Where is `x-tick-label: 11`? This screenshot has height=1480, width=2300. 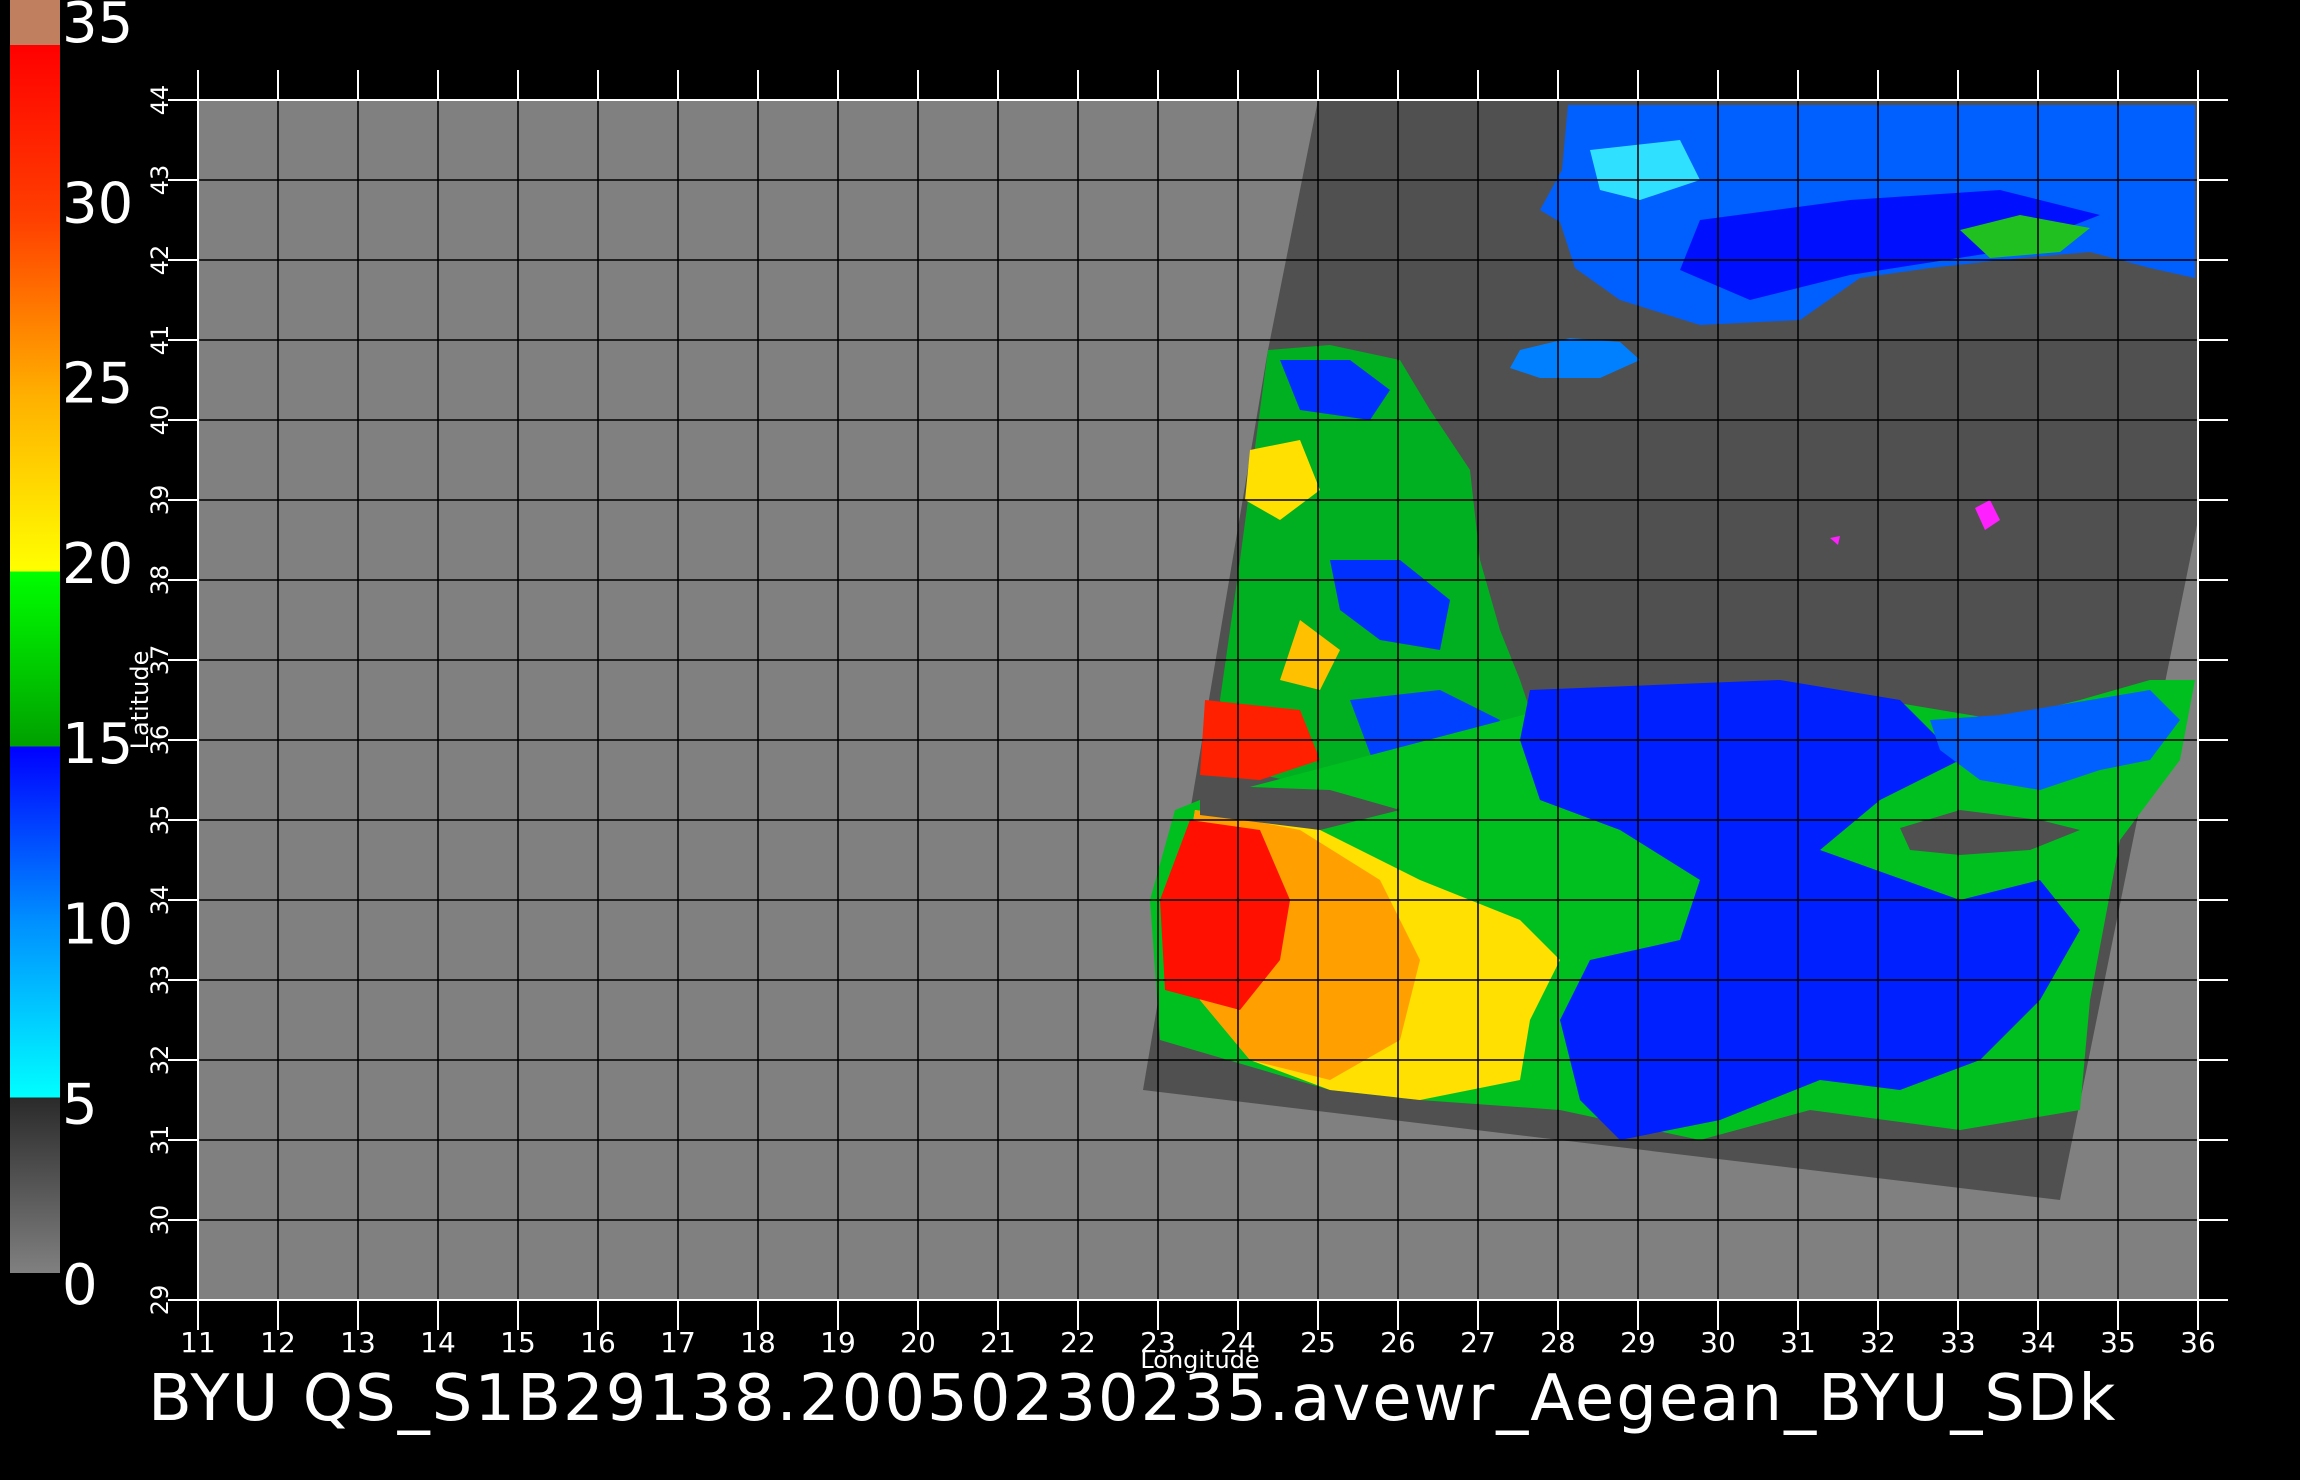 x-tick-label: 11 is located at coordinates (198, 1342).